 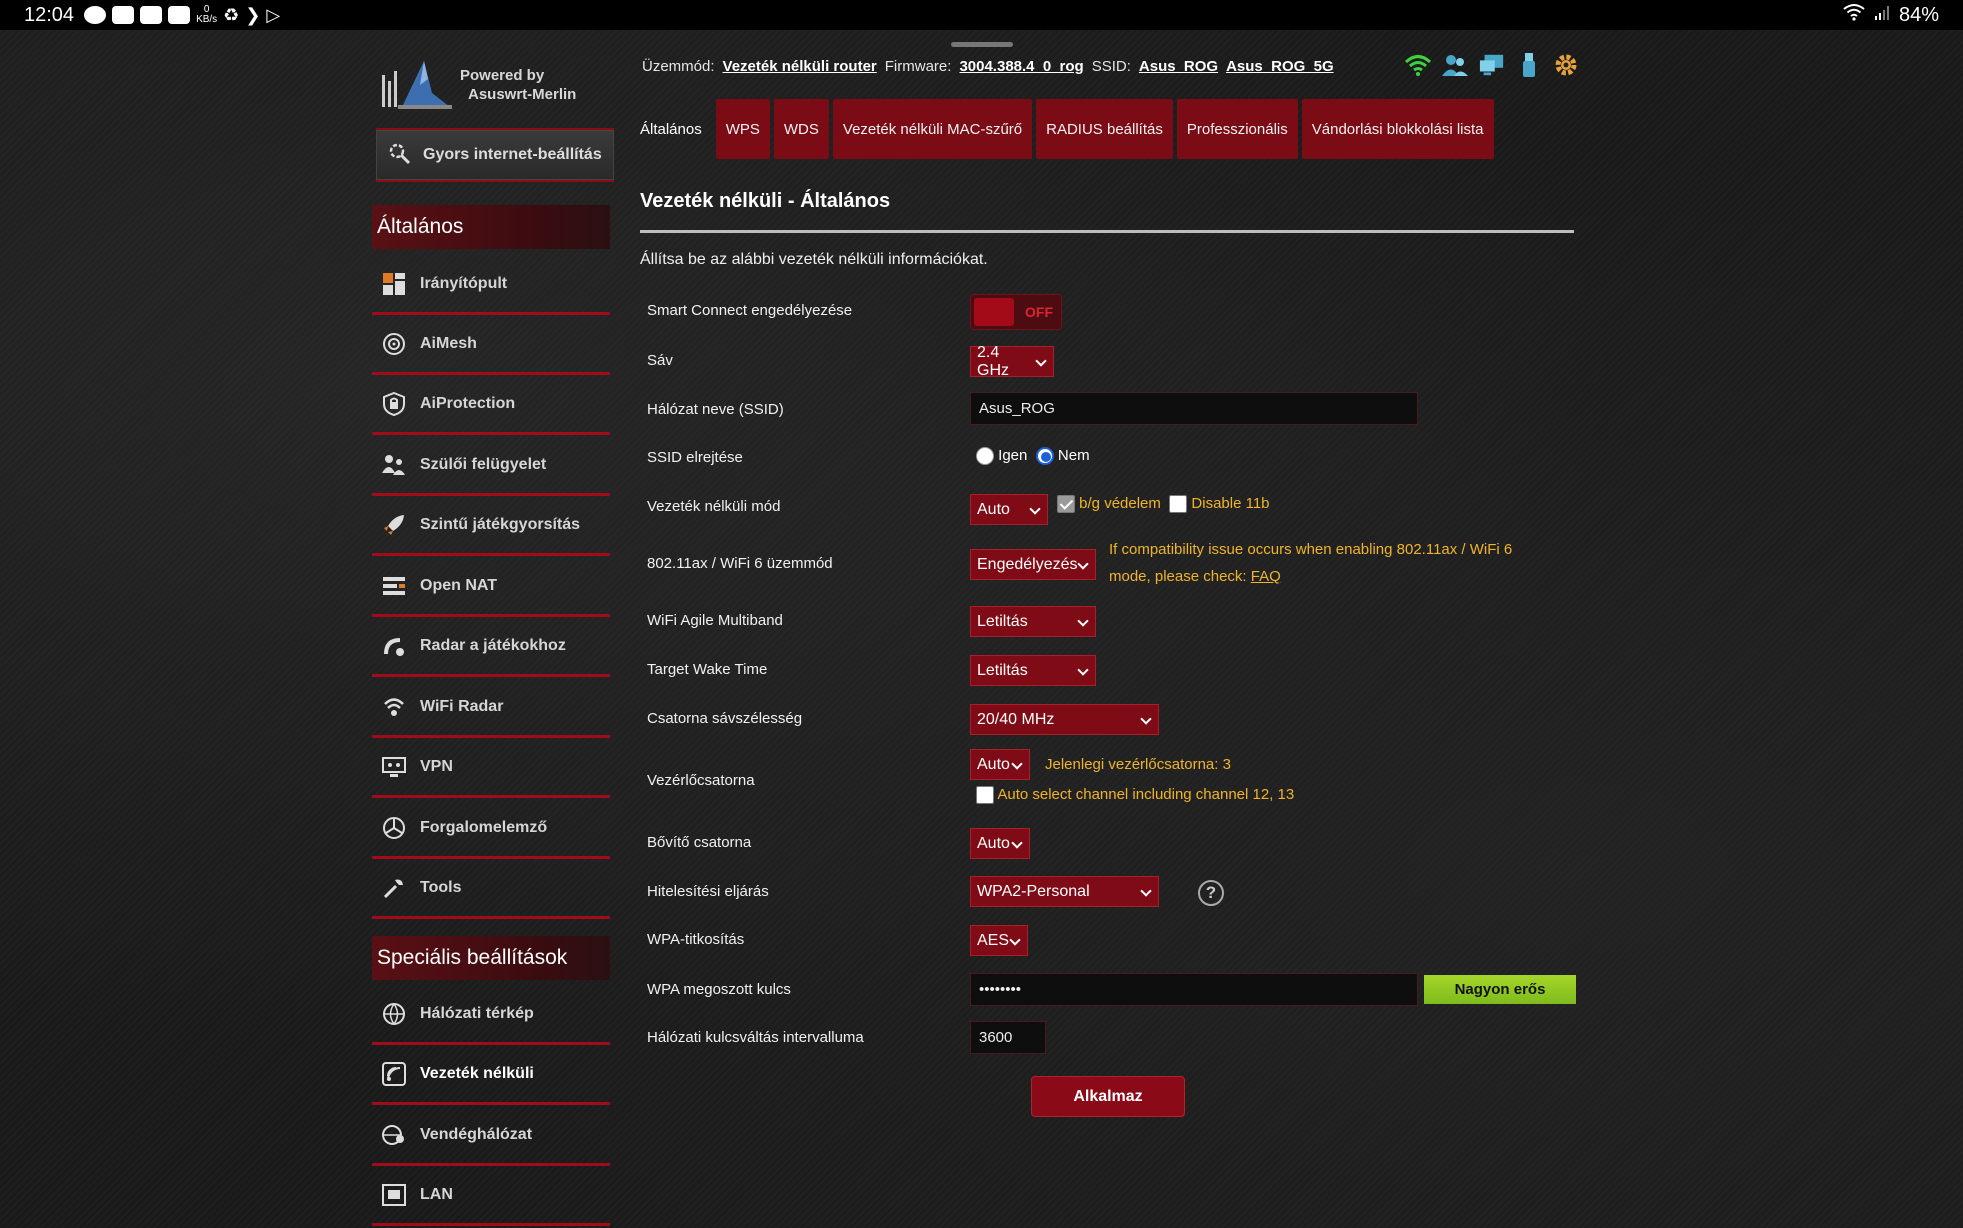 I want to click on rocket-icon, so click(x=394, y=525).